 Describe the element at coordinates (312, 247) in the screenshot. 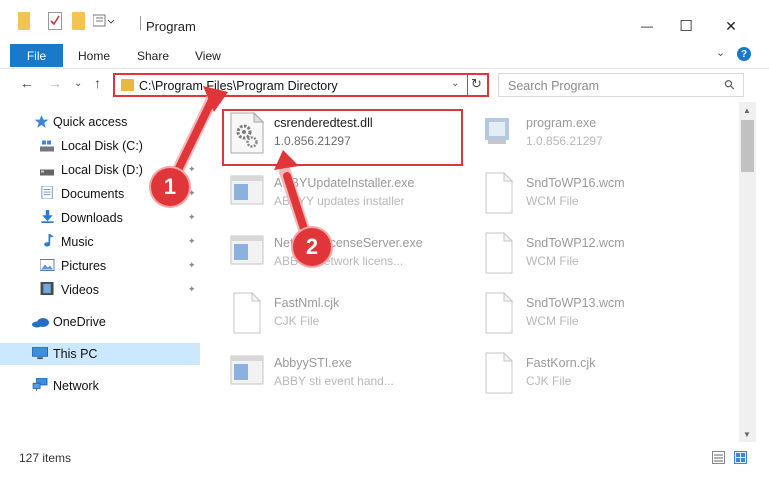

I see `step-2-callout: 2` at that location.